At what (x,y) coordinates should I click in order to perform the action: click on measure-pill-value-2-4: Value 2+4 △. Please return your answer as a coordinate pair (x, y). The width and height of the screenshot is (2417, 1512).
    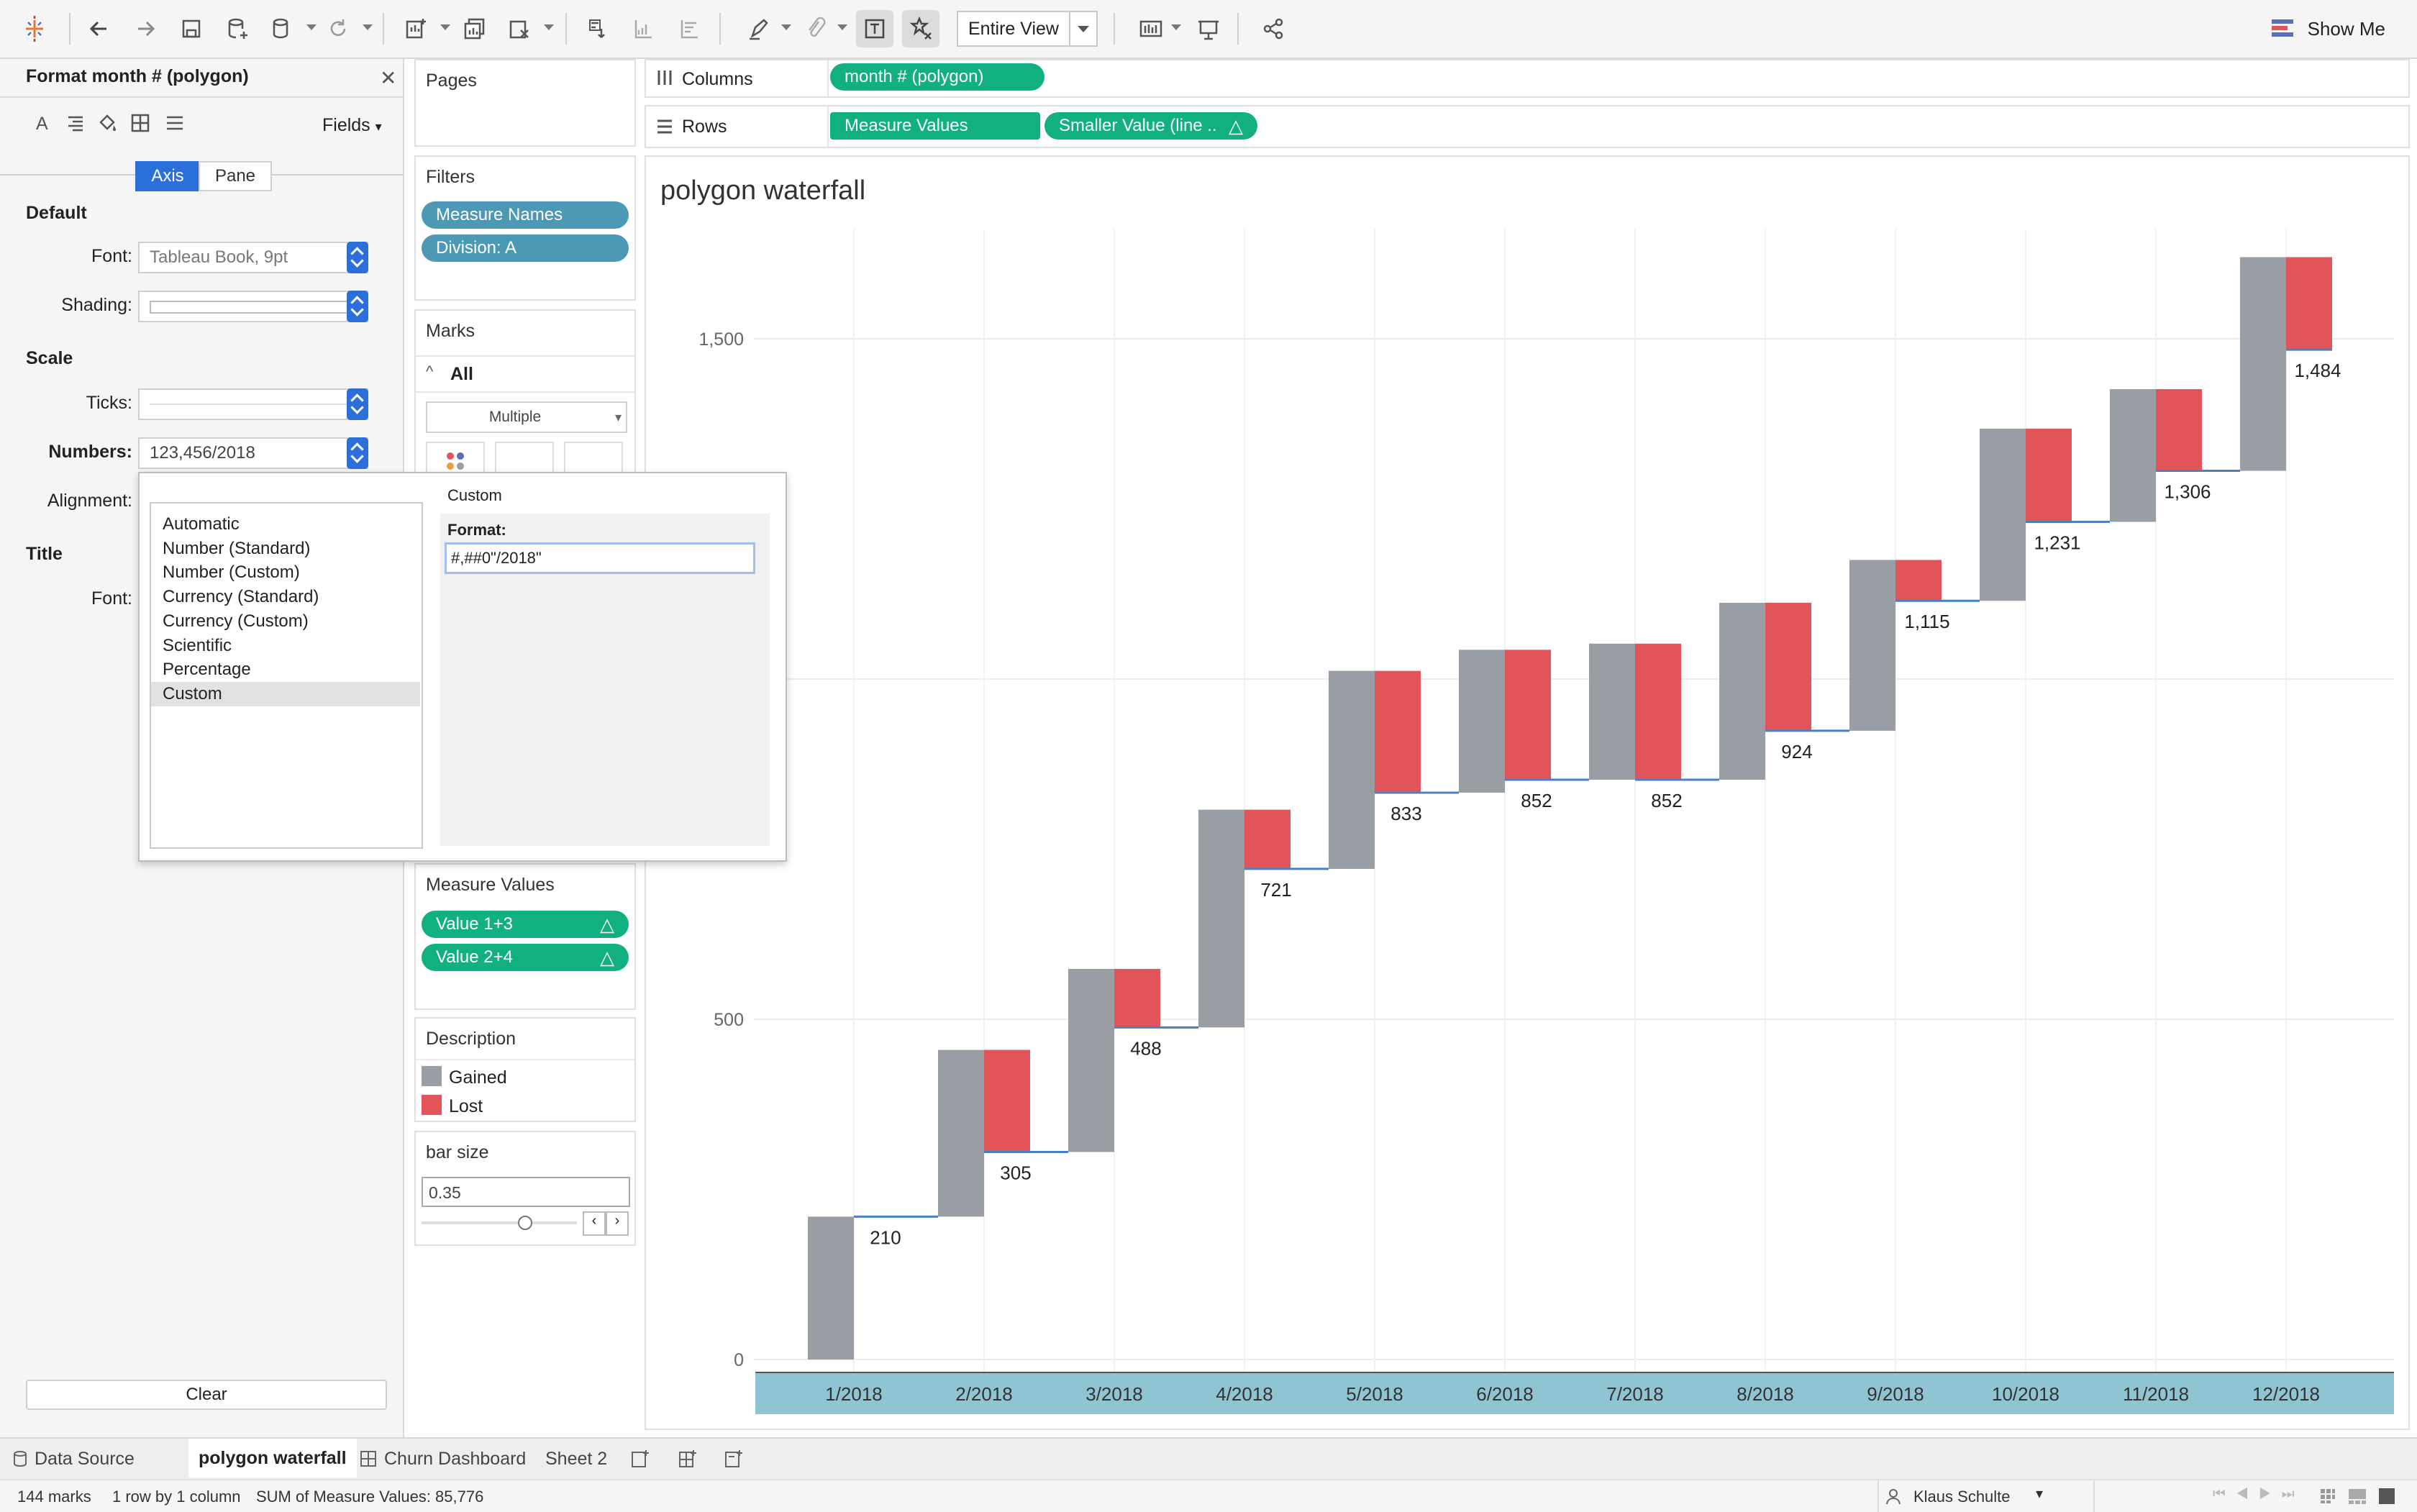
    Looking at the image, I should click on (525, 957).